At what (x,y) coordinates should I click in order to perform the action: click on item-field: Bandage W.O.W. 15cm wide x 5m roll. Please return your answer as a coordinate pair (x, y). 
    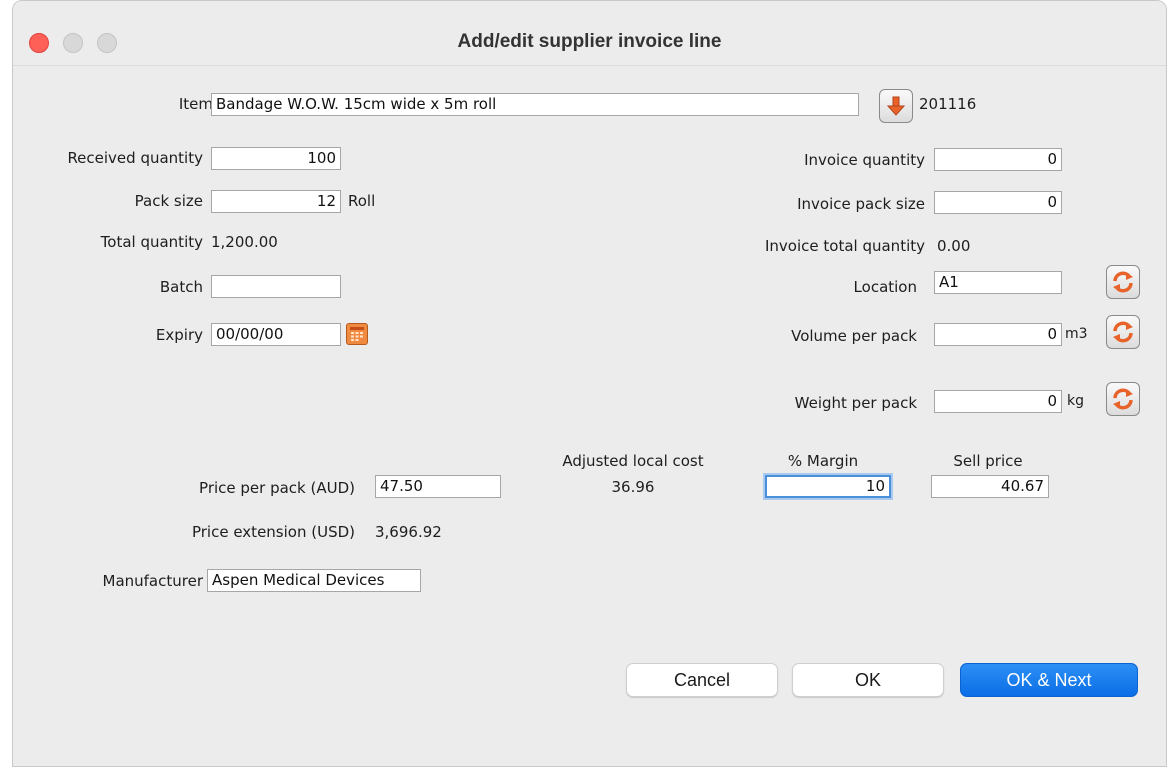
    Looking at the image, I should click on (535, 104).